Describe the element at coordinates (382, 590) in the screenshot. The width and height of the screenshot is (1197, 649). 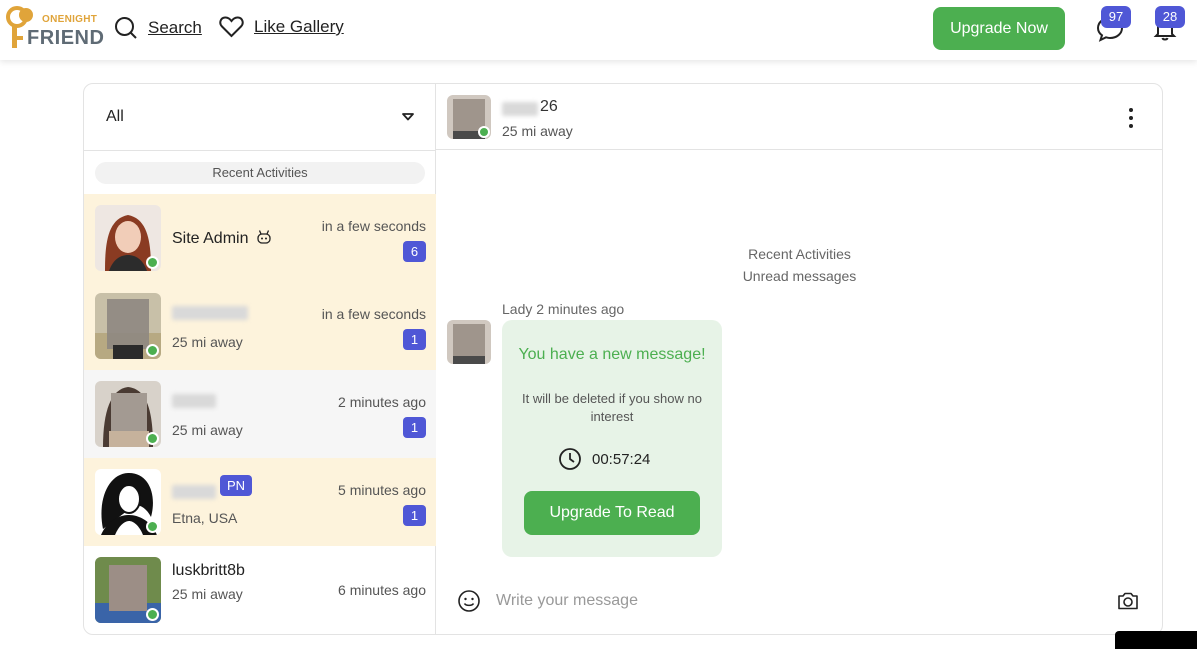
I see `conversation-time: 6 minutes ago` at that location.